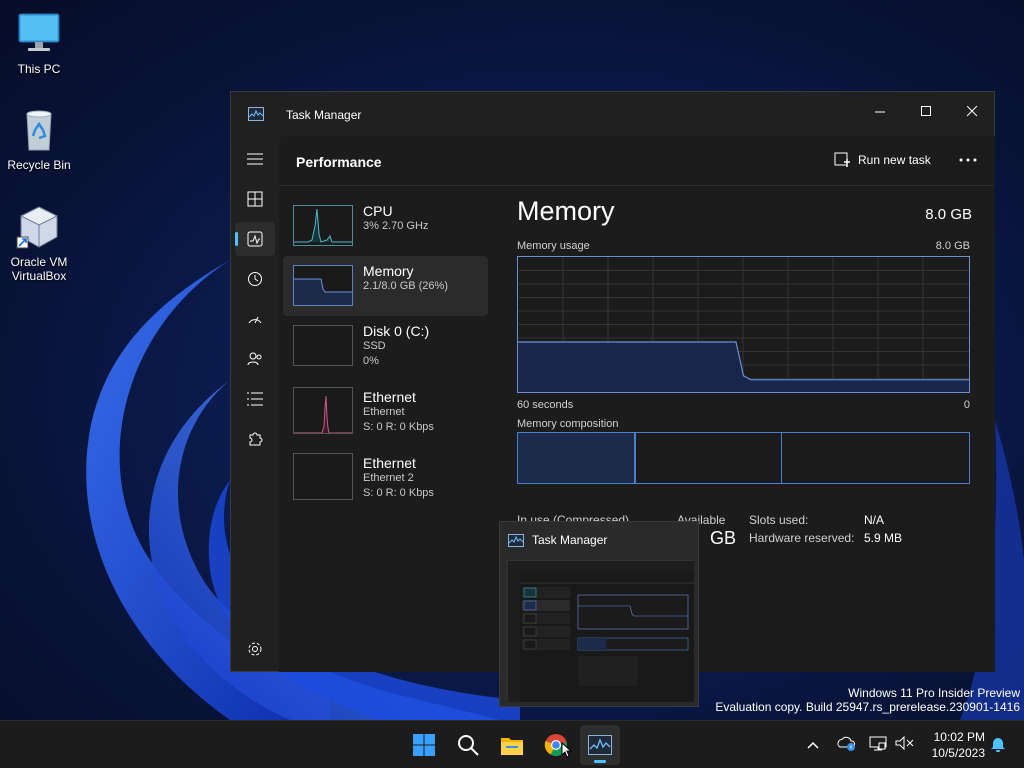 This screenshot has height=768, width=1024. What do you see at coordinates (568, 424) in the screenshot?
I see `memory-composition-label: Memory composition` at bounding box center [568, 424].